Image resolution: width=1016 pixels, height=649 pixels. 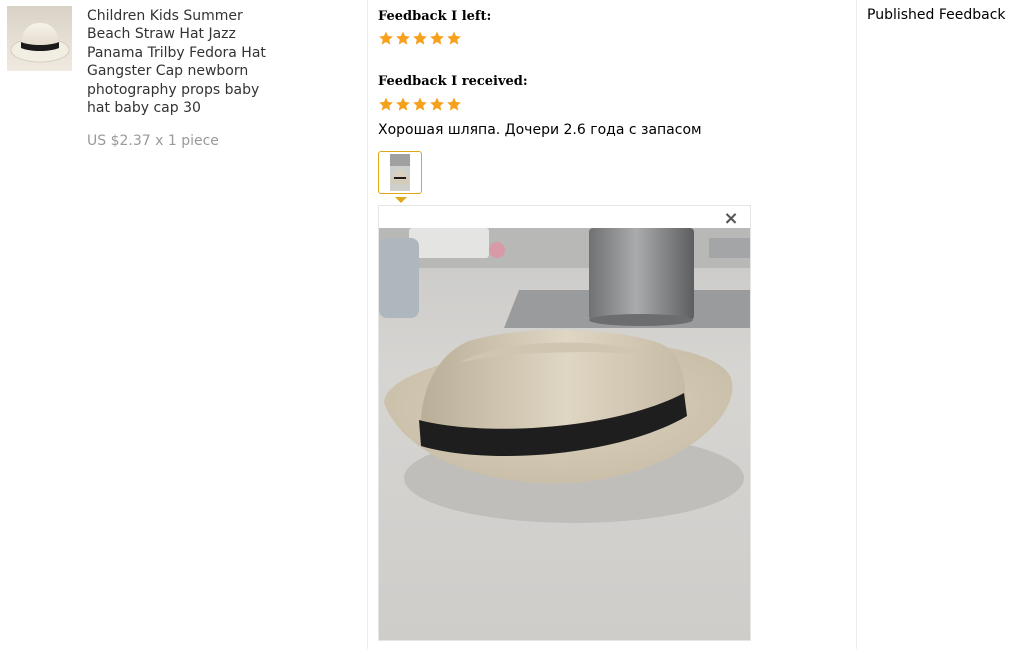 I want to click on review-photo-thumbnail, so click(x=400, y=172).